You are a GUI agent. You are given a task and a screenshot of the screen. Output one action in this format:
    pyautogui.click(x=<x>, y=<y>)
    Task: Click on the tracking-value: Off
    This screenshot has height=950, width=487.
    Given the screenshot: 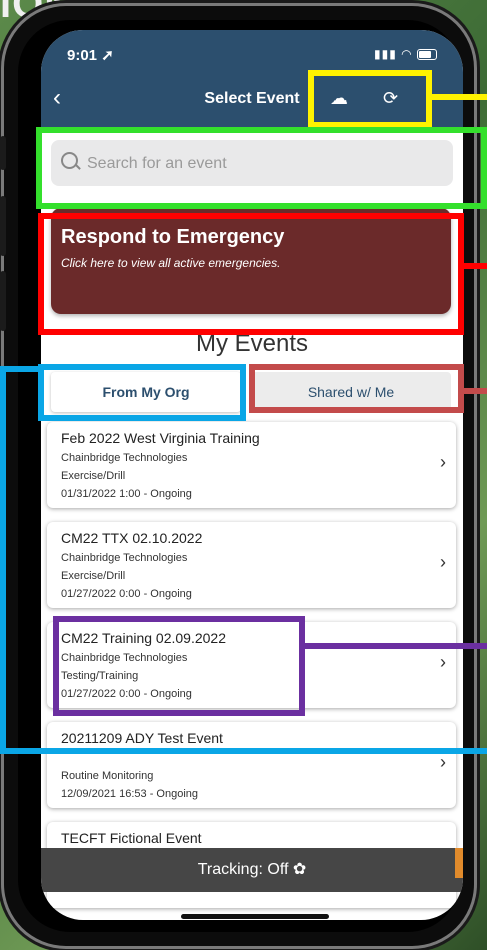 What is the action you would take?
    pyautogui.click(x=278, y=869)
    